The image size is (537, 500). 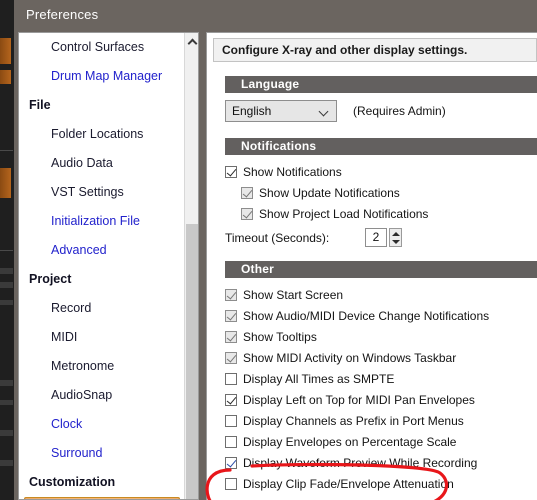 What do you see at coordinates (231, 462) in the screenshot?
I see `checkbox-display-waveform-preview-while-recording` at bounding box center [231, 462].